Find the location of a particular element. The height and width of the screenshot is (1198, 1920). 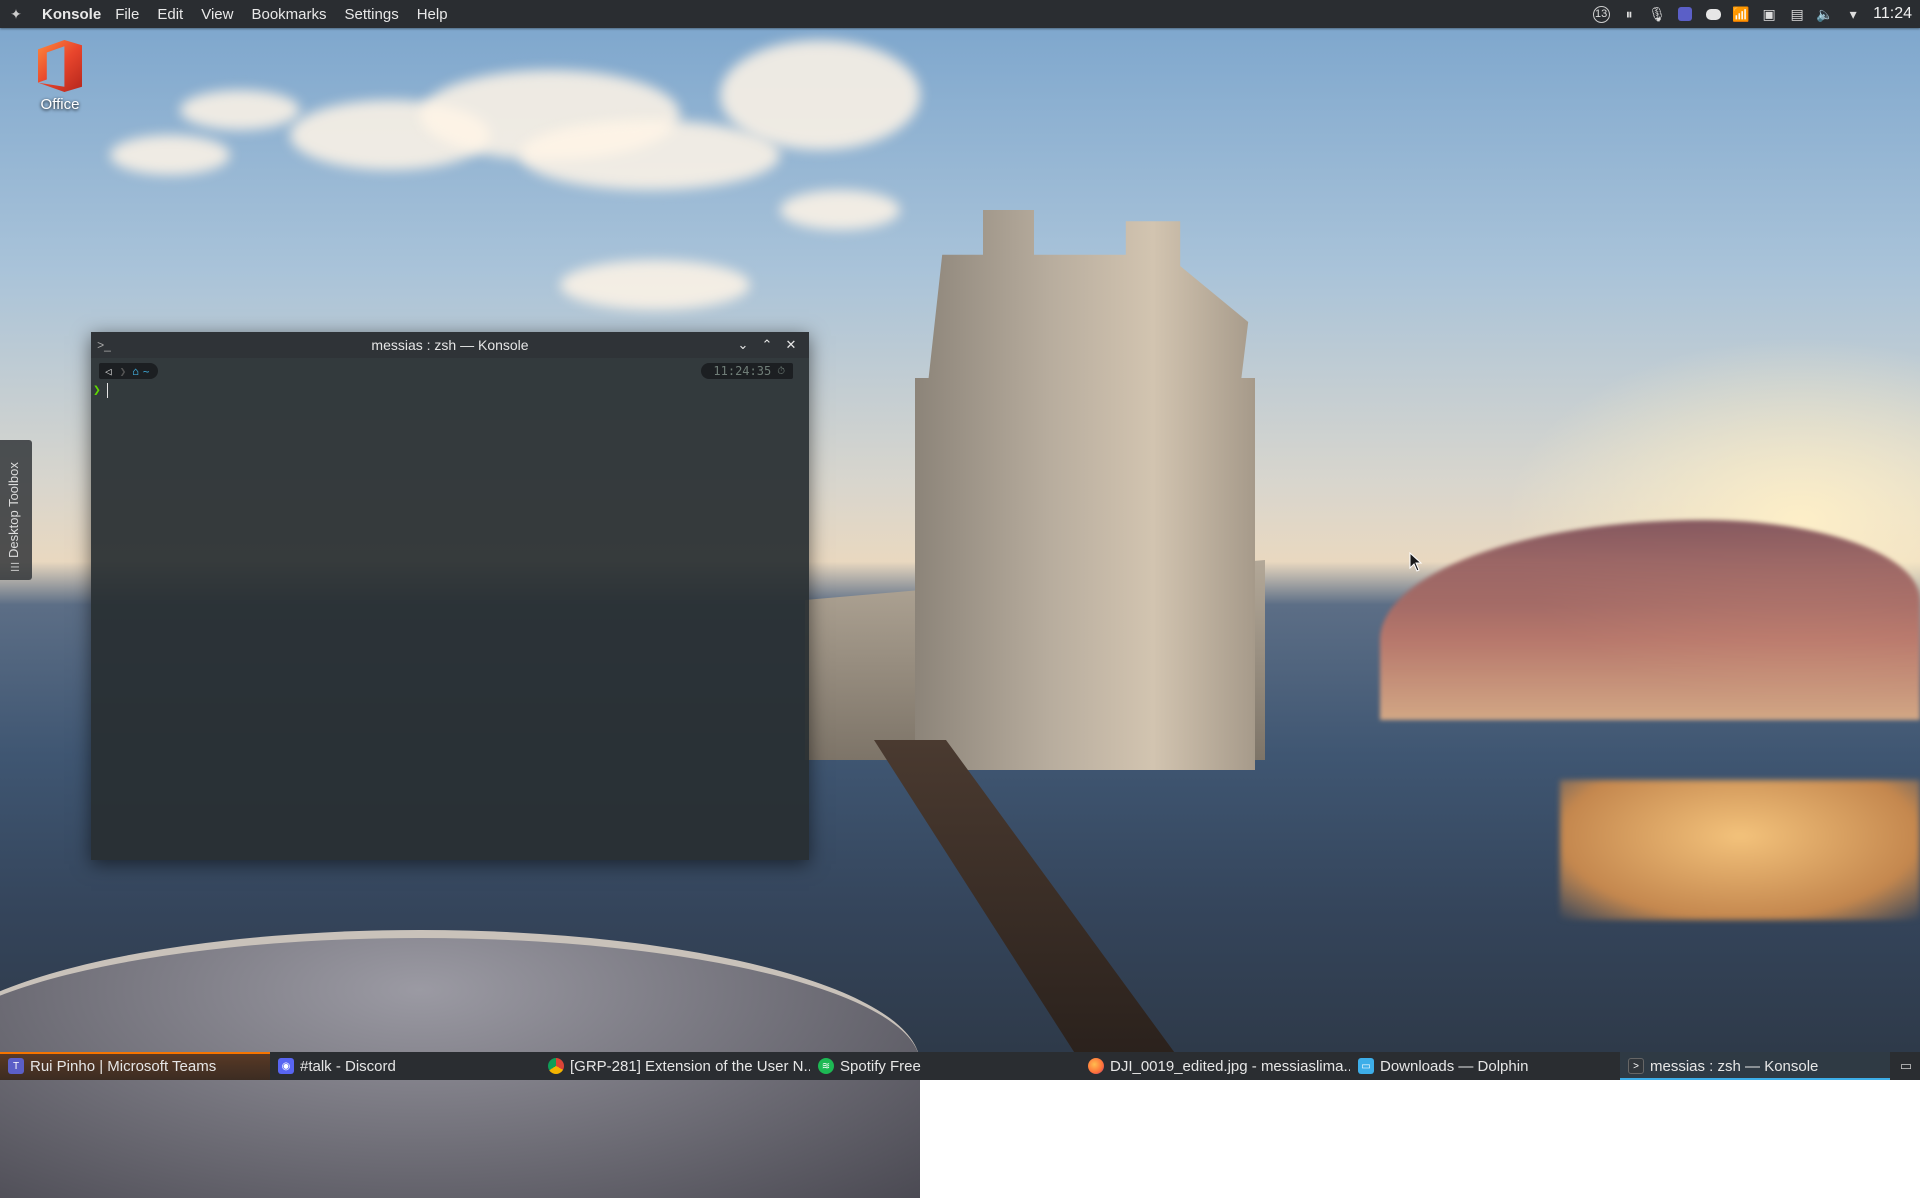

mouse-pointer-icon is located at coordinates (1416, 562).